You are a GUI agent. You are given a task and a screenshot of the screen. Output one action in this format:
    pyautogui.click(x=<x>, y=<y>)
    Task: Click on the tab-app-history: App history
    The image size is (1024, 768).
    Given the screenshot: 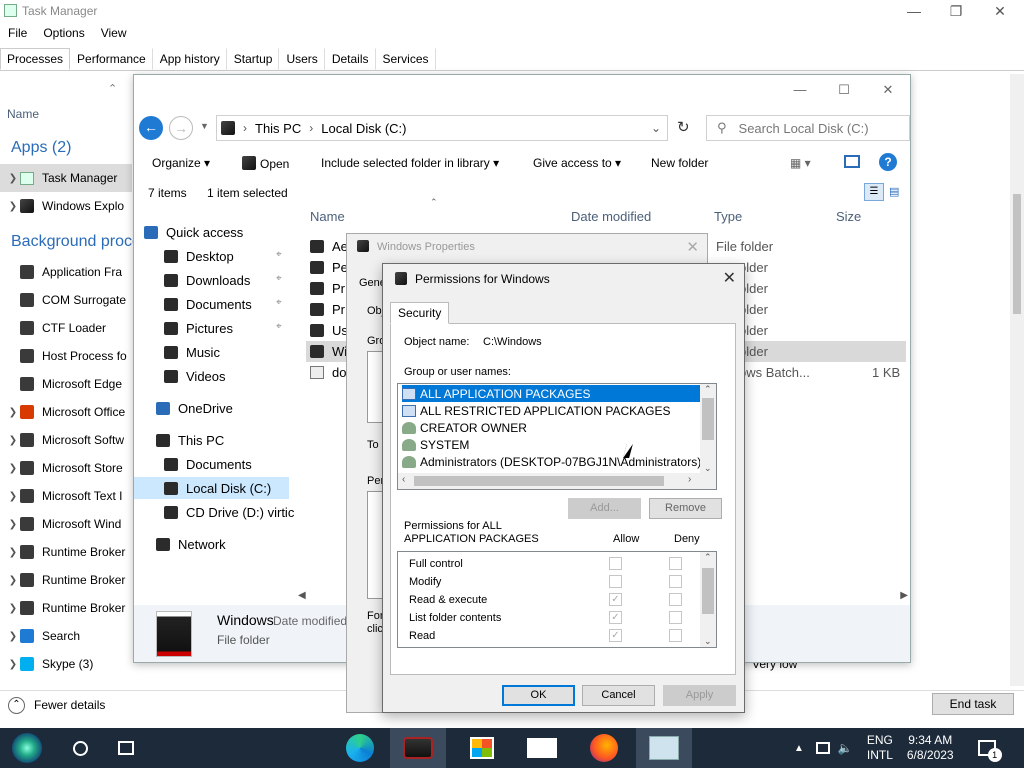 What is the action you would take?
    pyautogui.click(x=190, y=58)
    